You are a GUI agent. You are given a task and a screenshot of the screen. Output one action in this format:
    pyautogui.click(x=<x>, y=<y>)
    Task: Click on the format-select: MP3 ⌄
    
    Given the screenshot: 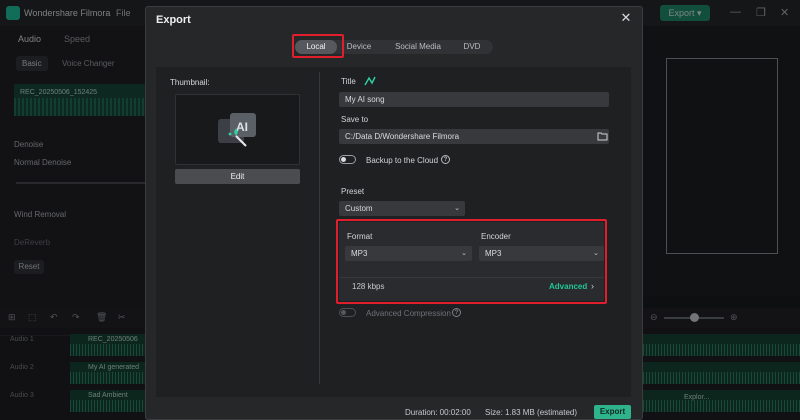 What is the action you would take?
    pyautogui.click(x=408, y=253)
    